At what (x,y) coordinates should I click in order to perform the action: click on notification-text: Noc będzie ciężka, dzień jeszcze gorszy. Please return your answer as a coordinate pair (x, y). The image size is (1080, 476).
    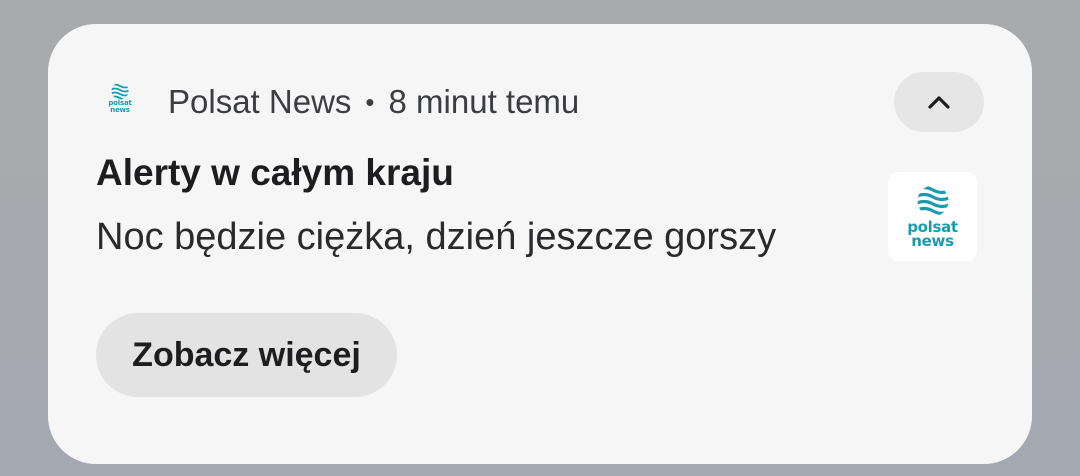
    Looking at the image, I should click on (436, 237).